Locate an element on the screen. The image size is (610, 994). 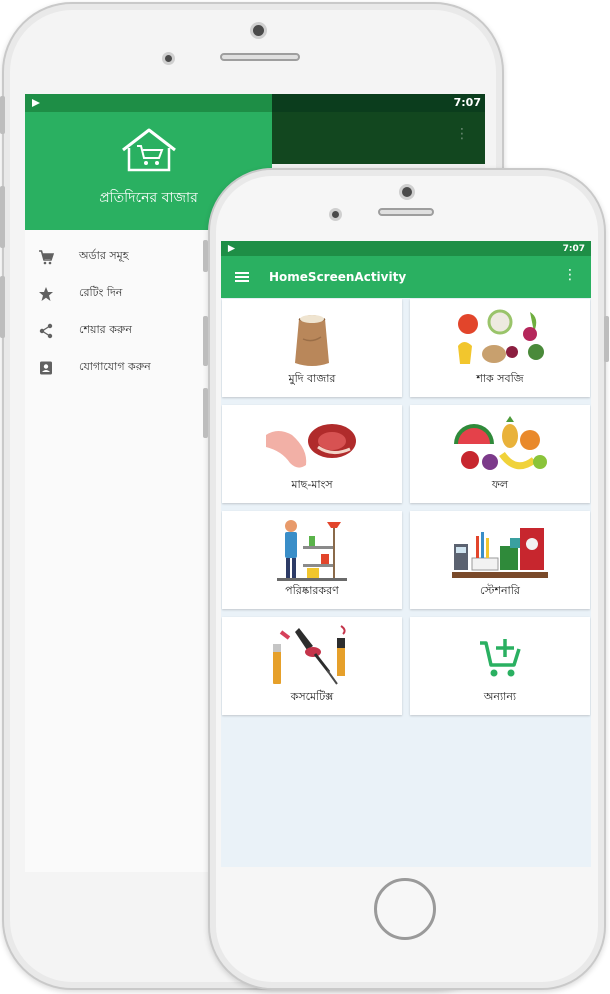
category-label: মাছ-মাংস is located at coordinates (312, 484).